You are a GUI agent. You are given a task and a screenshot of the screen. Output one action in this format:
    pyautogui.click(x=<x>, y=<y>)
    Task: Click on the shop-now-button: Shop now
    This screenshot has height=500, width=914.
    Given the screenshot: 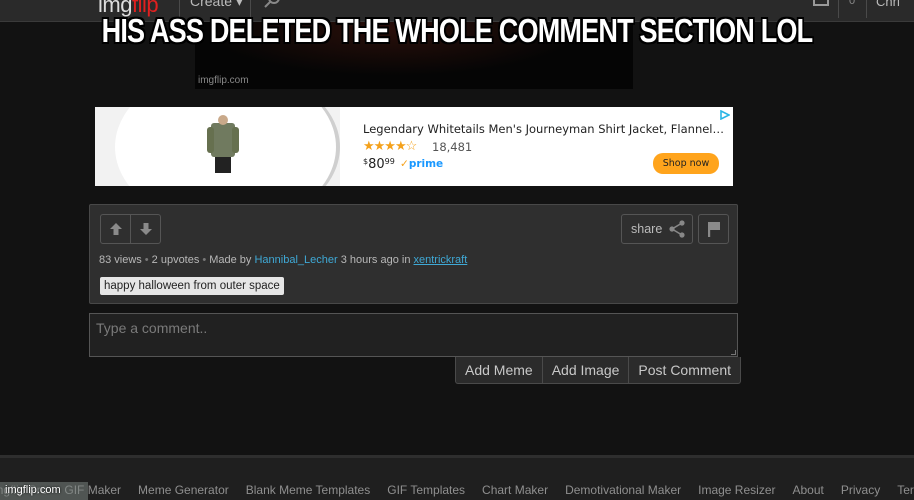 What is the action you would take?
    pyautogui.click(x=686, y=163)
    